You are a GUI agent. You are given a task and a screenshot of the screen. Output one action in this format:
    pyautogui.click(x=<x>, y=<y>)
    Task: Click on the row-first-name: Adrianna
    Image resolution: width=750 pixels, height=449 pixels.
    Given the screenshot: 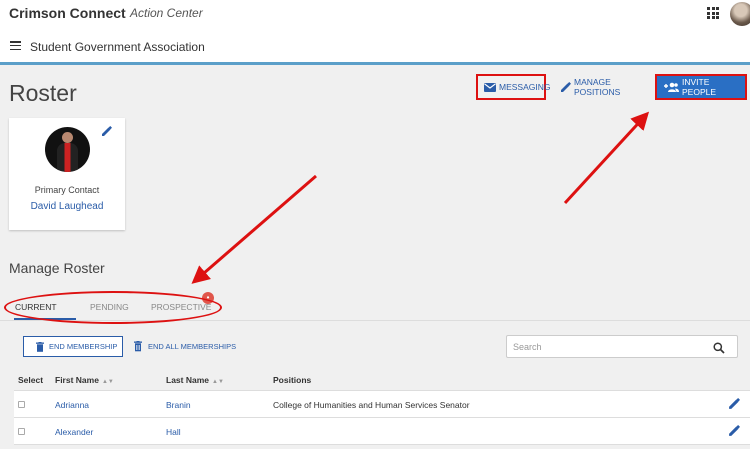 What is the action you would take?
    pyautogui.click(x=72, y=405)
    